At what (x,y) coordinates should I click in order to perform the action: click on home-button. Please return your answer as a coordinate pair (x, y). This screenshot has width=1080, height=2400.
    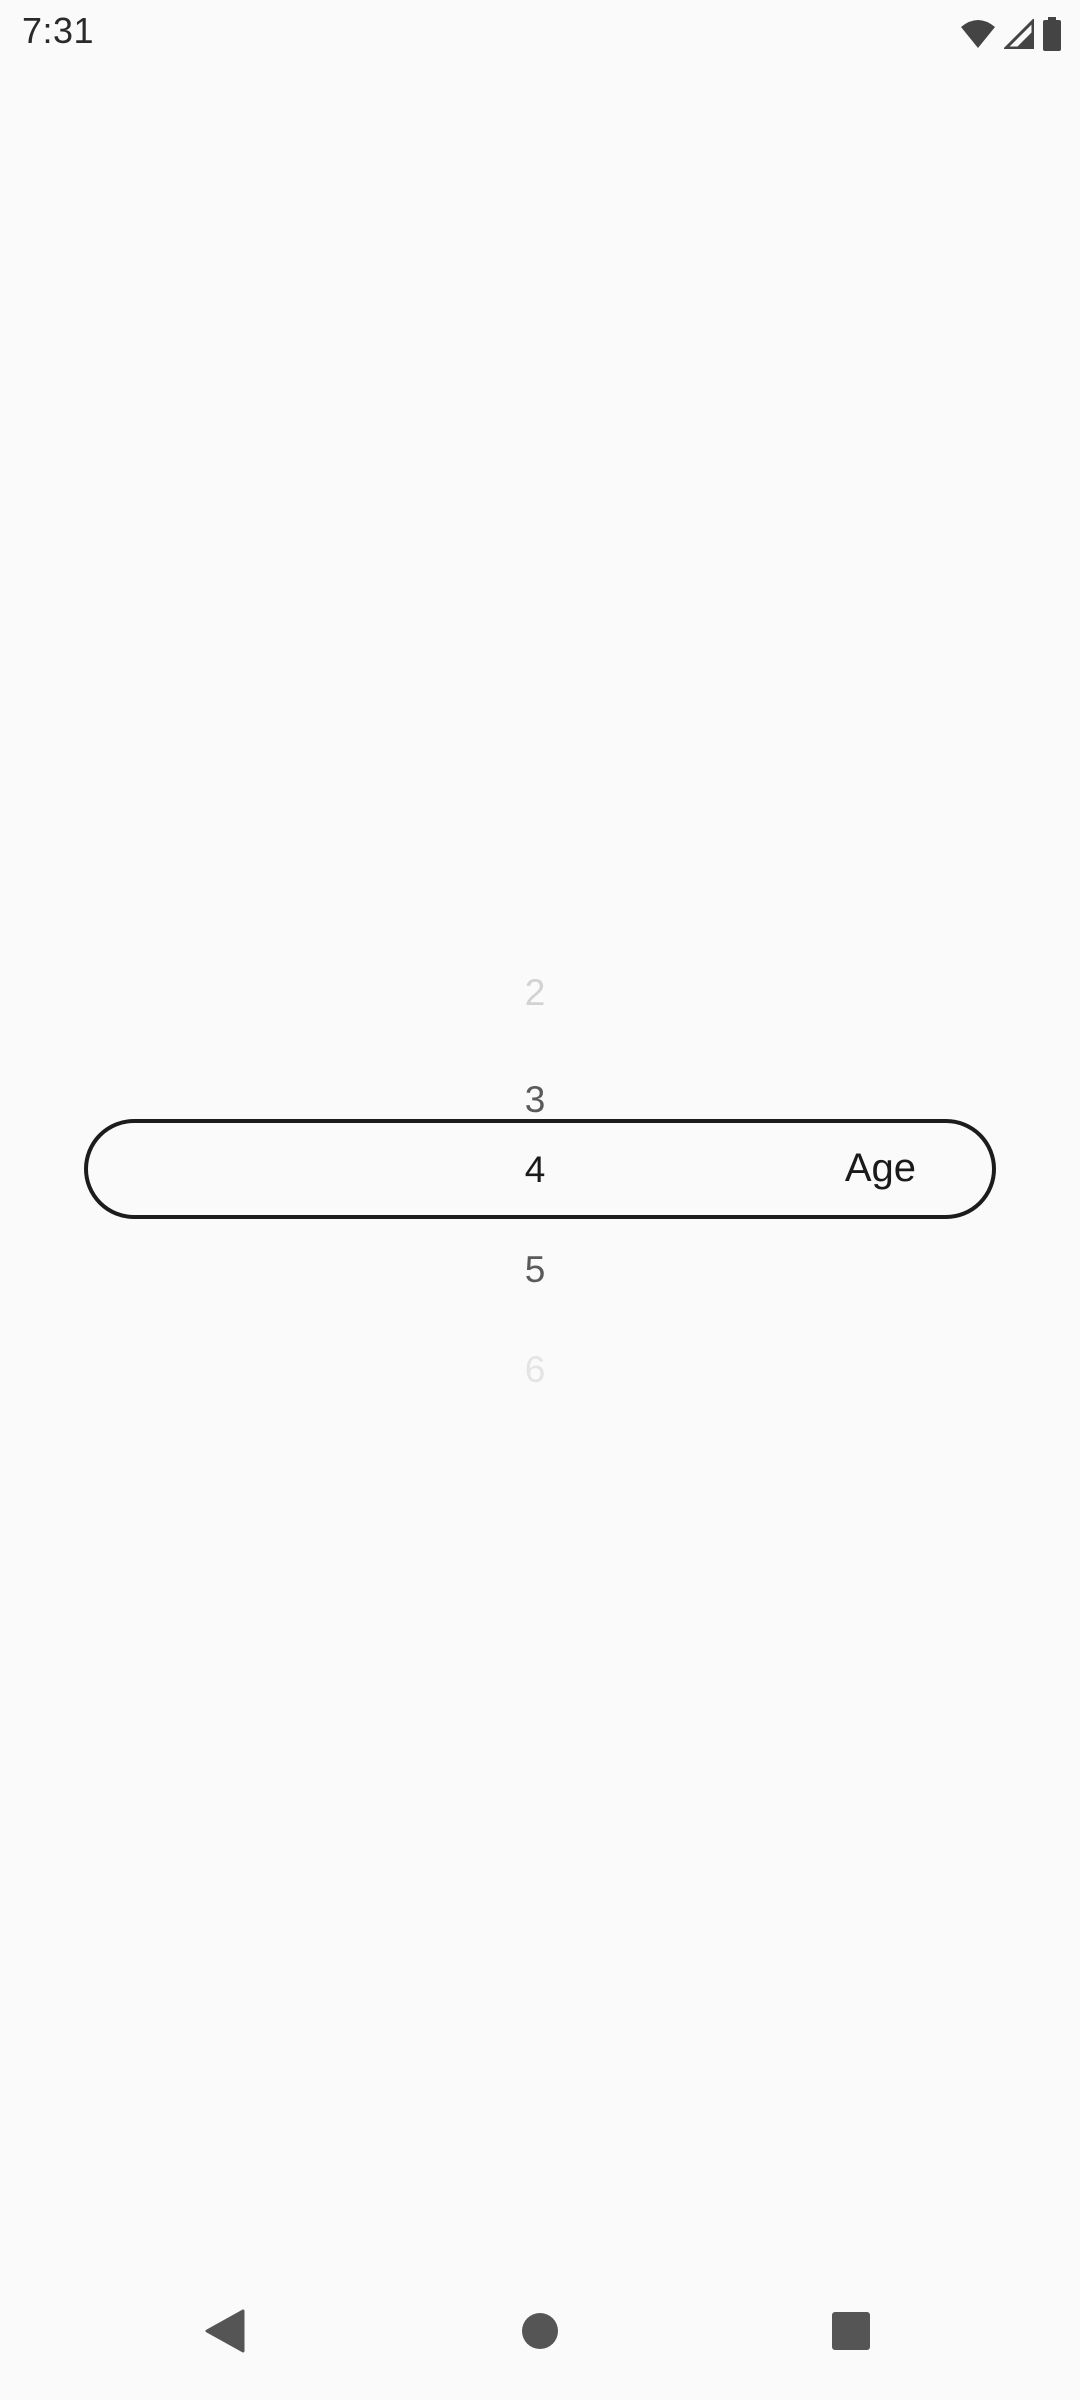
    Looking at the image, I should click on (540, 2333).